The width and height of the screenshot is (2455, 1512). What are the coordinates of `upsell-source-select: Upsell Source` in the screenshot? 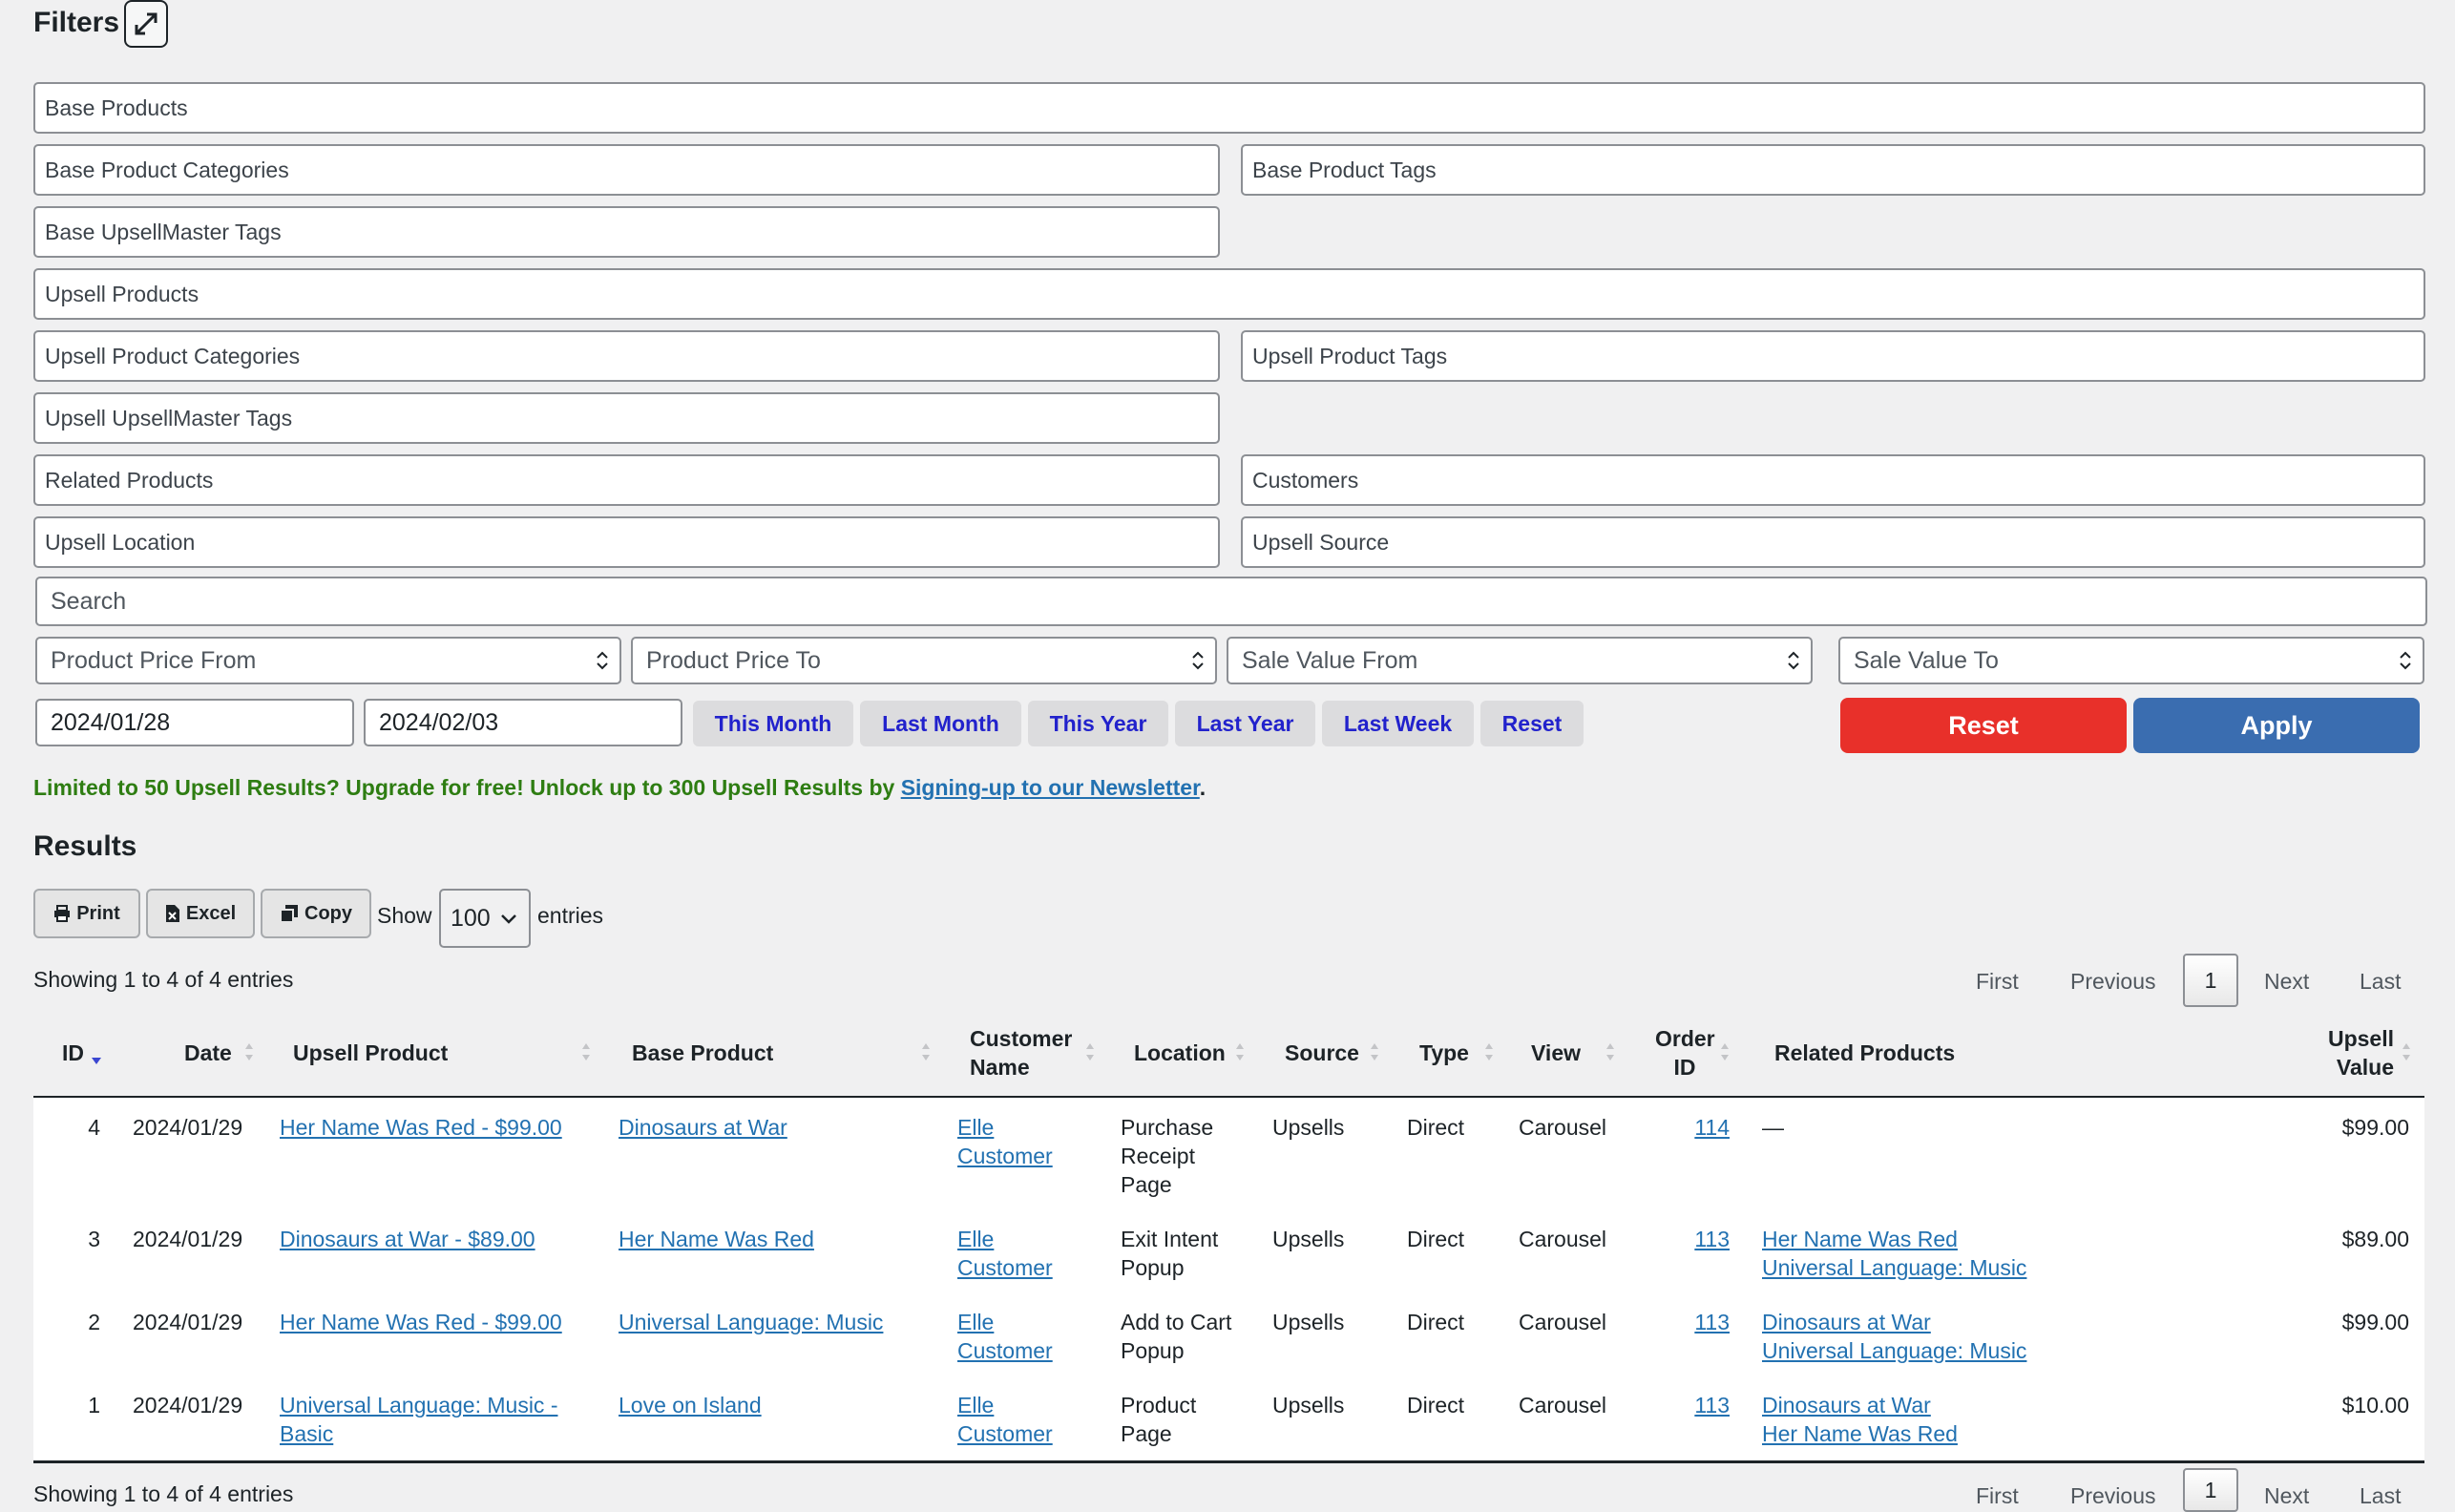 It's located at (1833, 542).